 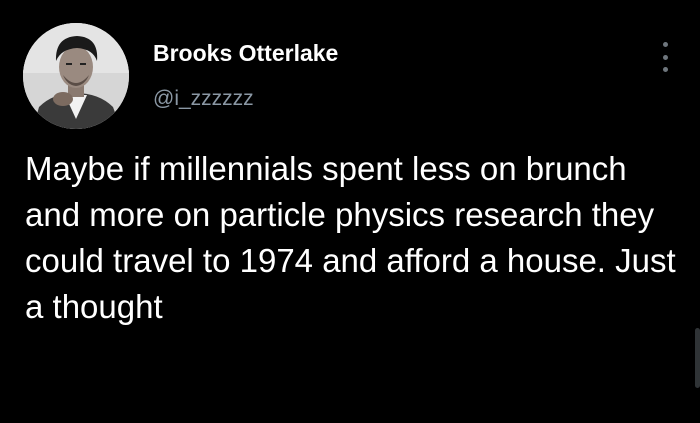 What do you see at coordinates (697, 358) in the screenshot?
I see `scrollbar` at bounding box center [697, 358].